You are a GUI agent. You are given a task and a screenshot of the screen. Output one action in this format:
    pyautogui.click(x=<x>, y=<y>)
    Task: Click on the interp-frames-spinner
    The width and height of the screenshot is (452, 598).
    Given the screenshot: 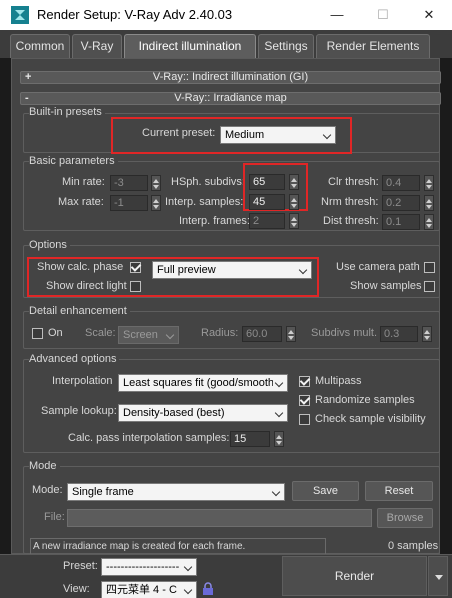 What is the action you would take?
    pyautogui.click(x=294, y=221)
    